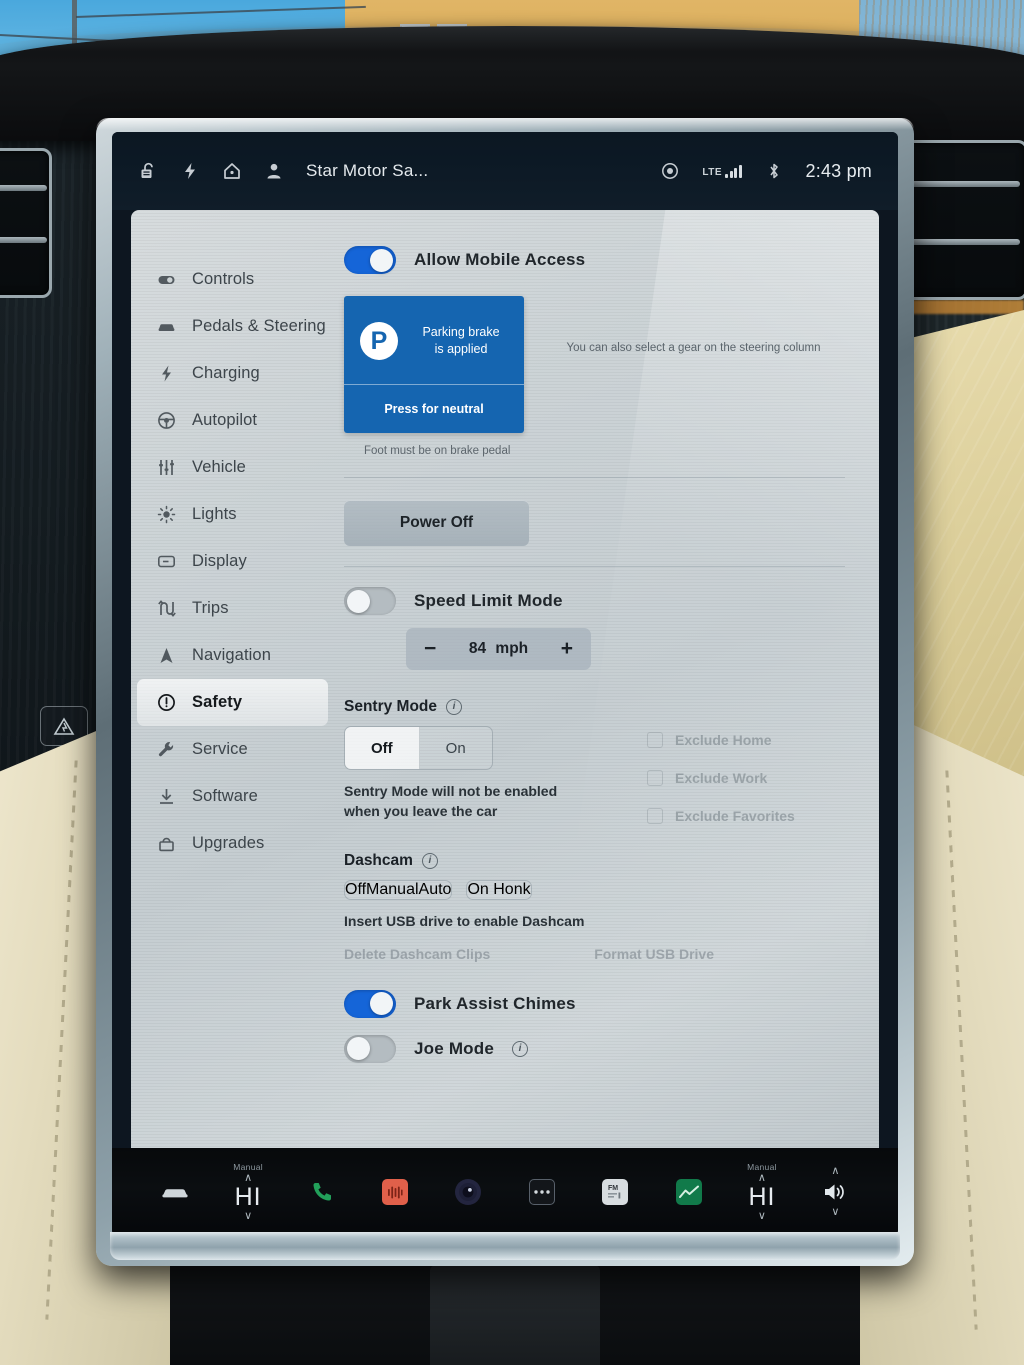  I want to click on joe-mode-toggle, so click(370, 1048).